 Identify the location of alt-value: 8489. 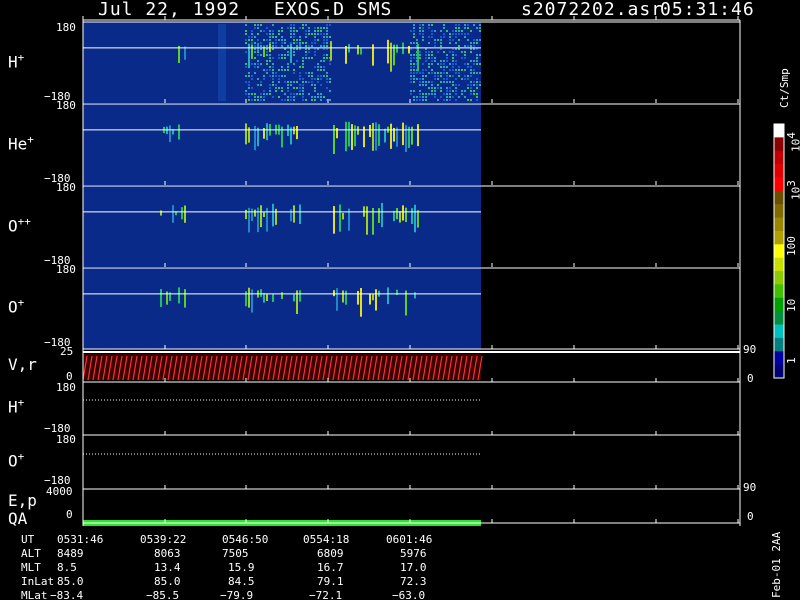
(70, 553).